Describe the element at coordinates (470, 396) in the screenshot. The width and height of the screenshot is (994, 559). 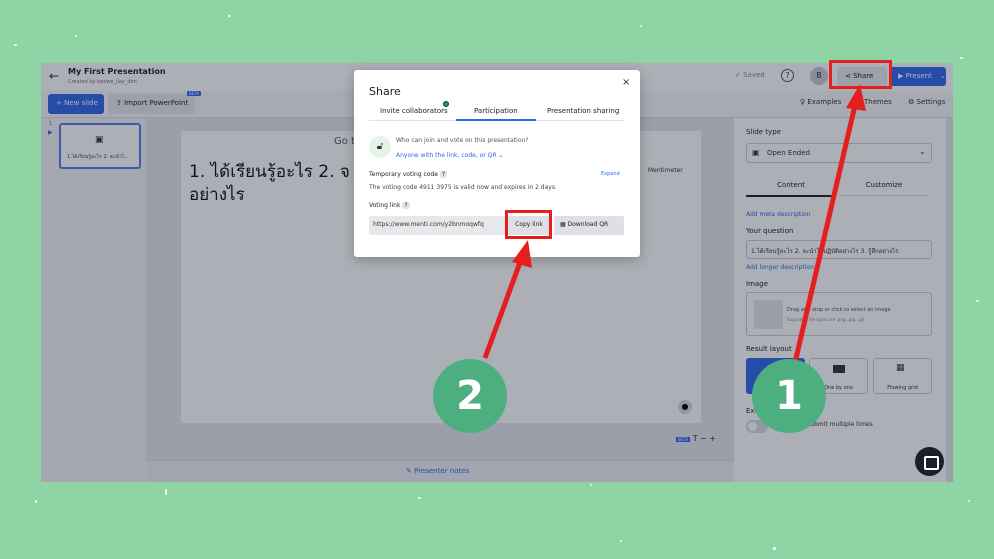
I see `step-badge-2: 2` at that location.